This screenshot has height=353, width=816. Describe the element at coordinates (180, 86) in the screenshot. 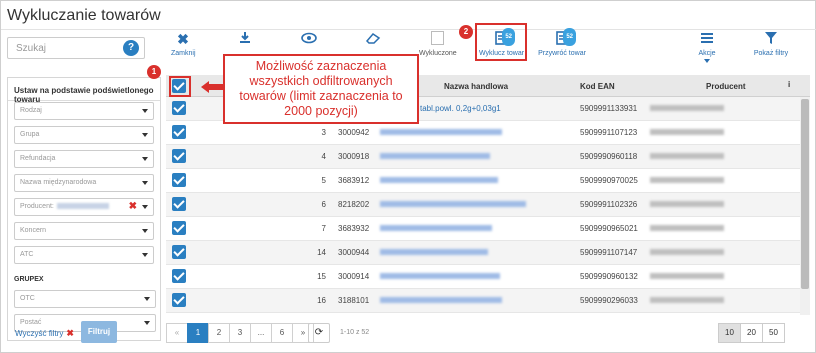

I see `highlight-frame` at that location.